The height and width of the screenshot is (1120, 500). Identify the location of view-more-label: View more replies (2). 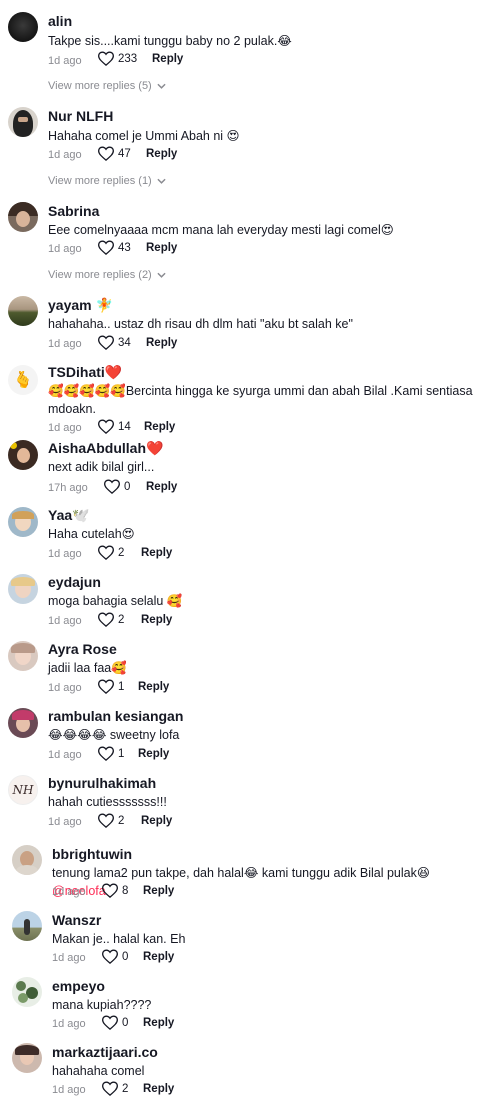
(100, 275).